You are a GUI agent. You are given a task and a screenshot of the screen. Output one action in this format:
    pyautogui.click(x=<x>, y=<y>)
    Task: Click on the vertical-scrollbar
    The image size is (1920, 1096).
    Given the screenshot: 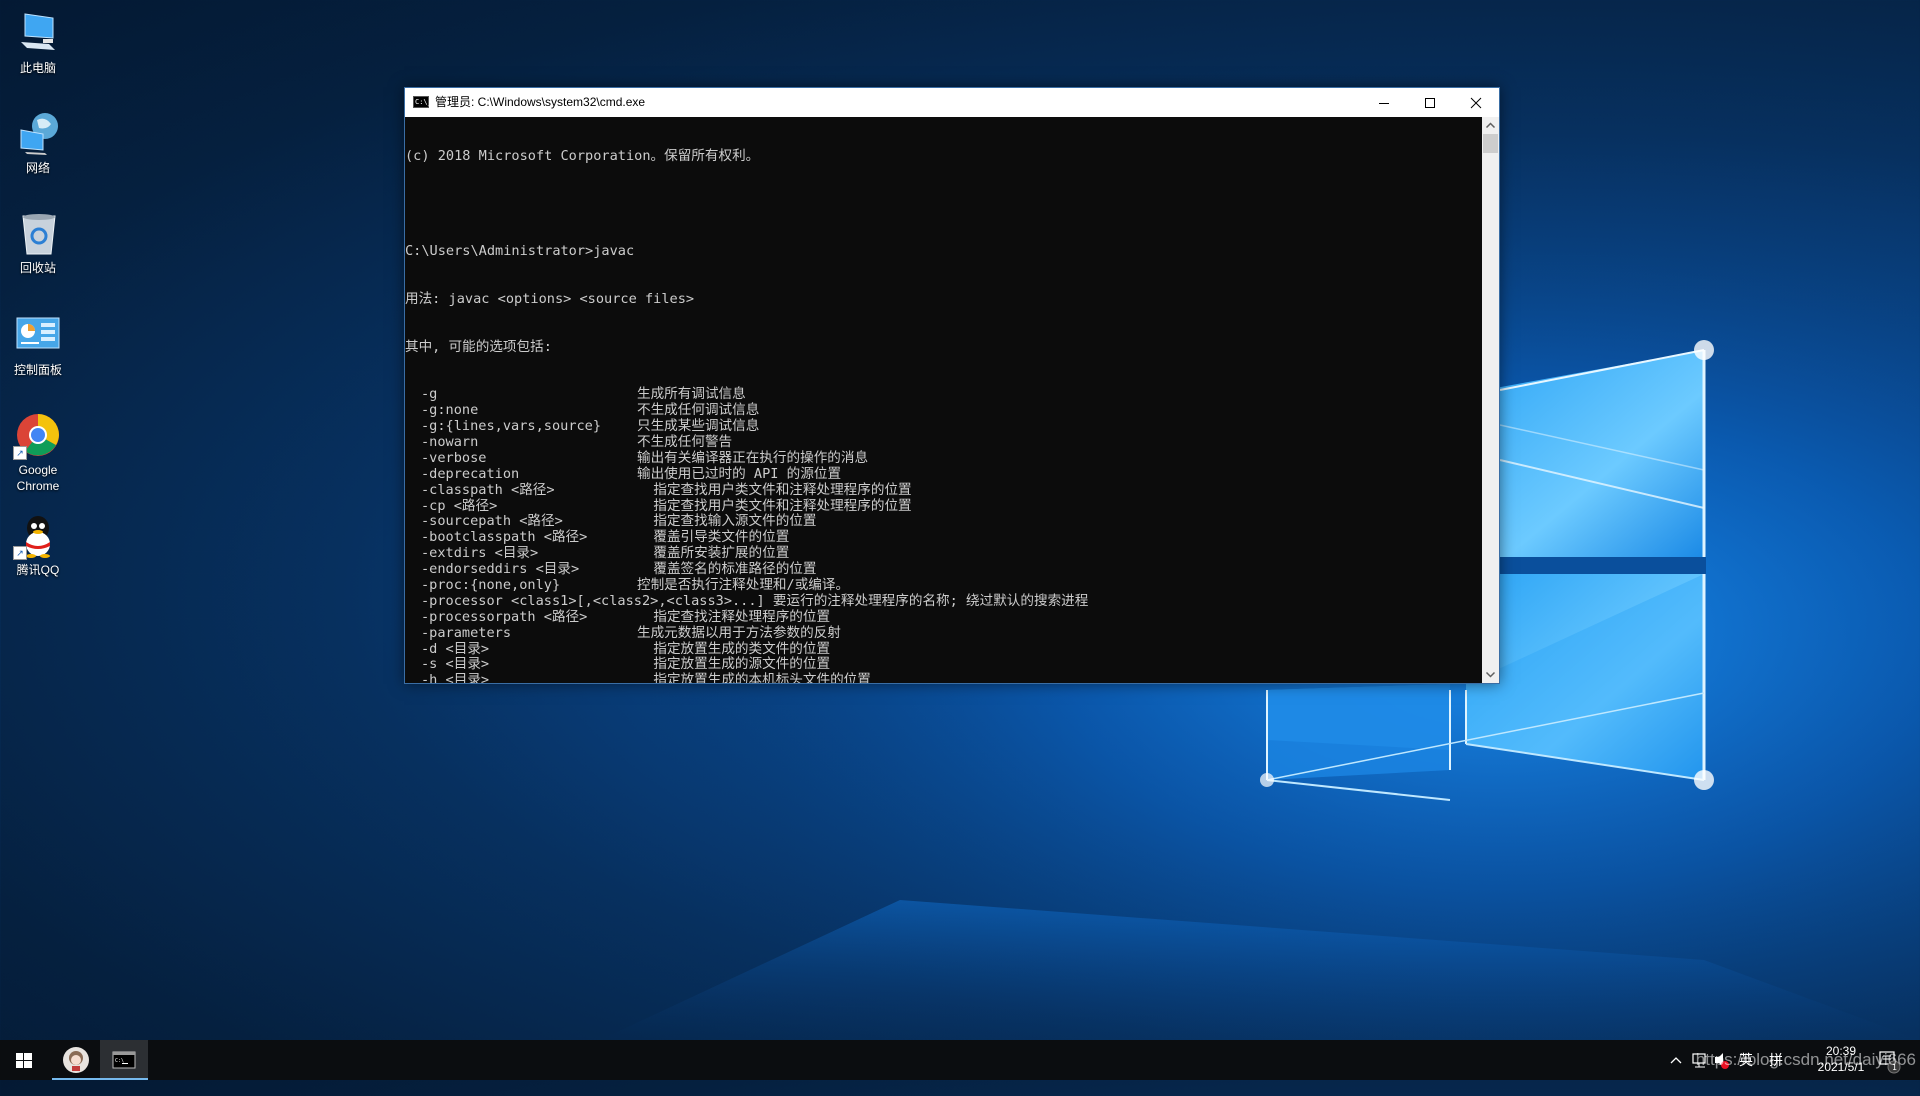 What is the action you would take?
    pyautogui.click(x=1490, y=400)
    